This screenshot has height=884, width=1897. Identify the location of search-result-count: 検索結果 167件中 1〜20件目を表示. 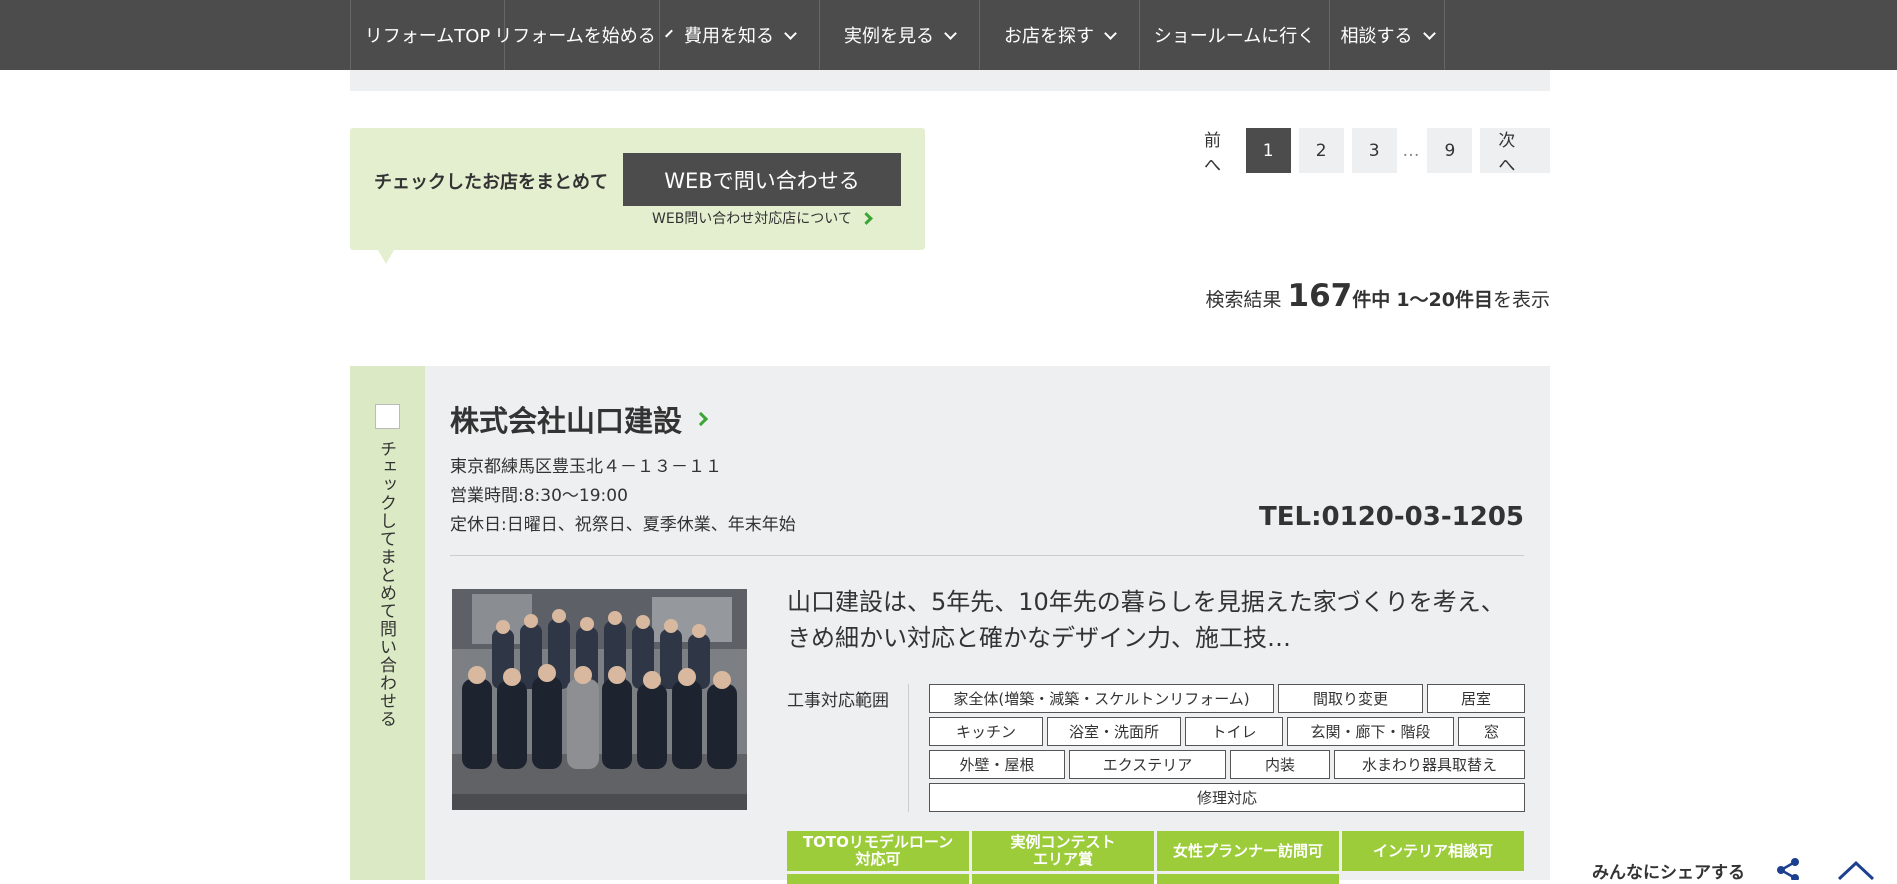
(1325, 296).